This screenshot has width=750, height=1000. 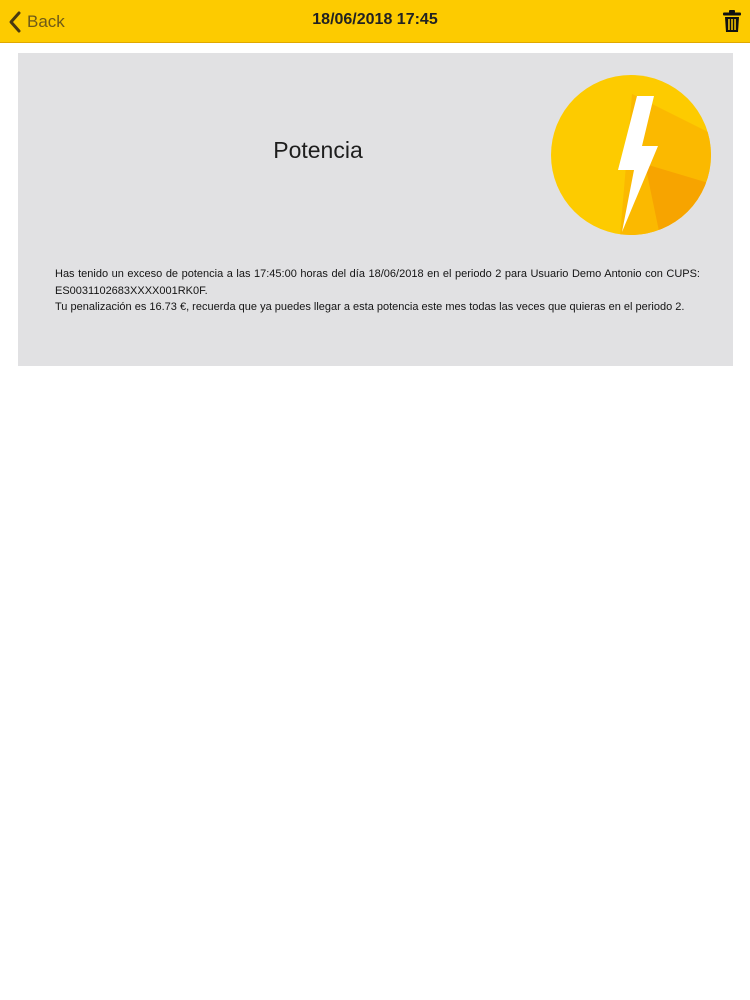 I want to click on page-title: 18/06/2018 17:45, so click(x=375, y=19).